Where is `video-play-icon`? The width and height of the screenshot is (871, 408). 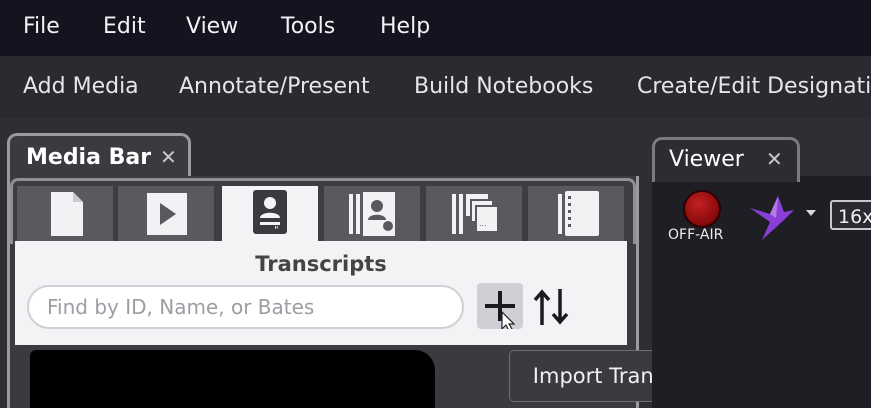 video-play-icon is located at coordinates (167, 214).